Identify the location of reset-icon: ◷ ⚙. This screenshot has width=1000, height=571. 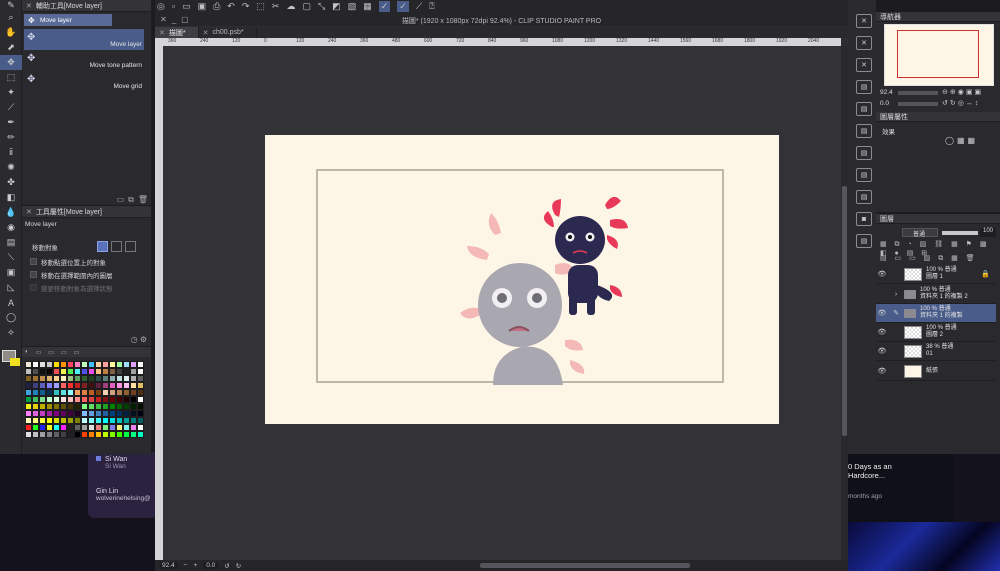
(139, 339).